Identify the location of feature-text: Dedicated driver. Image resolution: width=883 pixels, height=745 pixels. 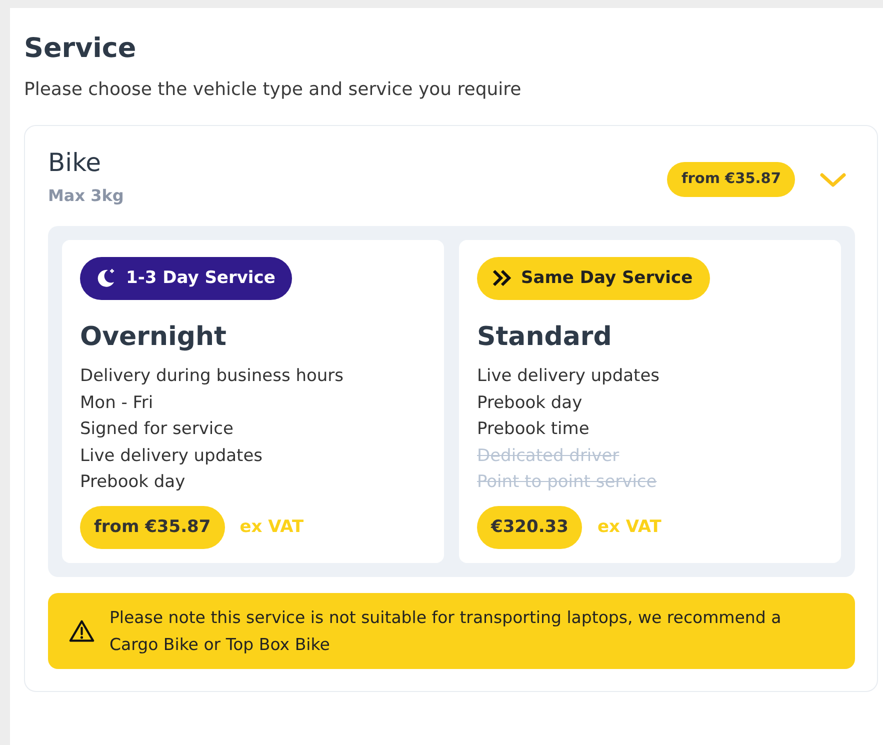
(548, 456).